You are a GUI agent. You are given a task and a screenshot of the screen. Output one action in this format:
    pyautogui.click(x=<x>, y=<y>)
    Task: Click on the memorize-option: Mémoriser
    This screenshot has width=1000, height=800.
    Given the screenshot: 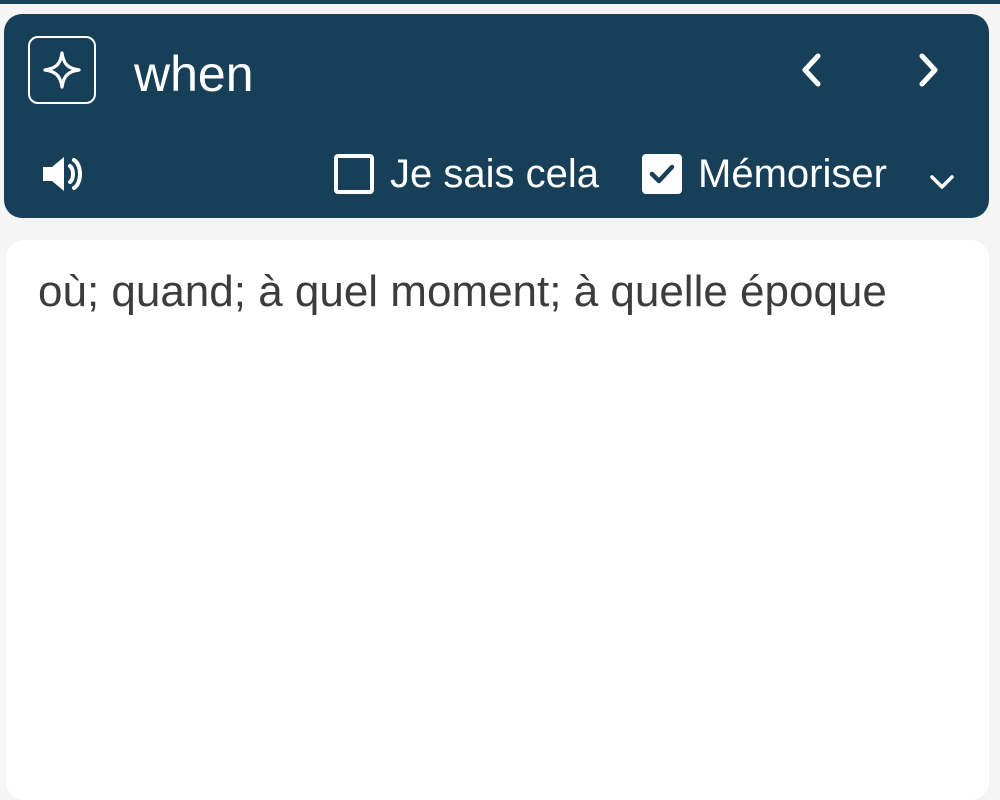 What is the action you would take?
    pyautogui.click(x=764, y=174)
    